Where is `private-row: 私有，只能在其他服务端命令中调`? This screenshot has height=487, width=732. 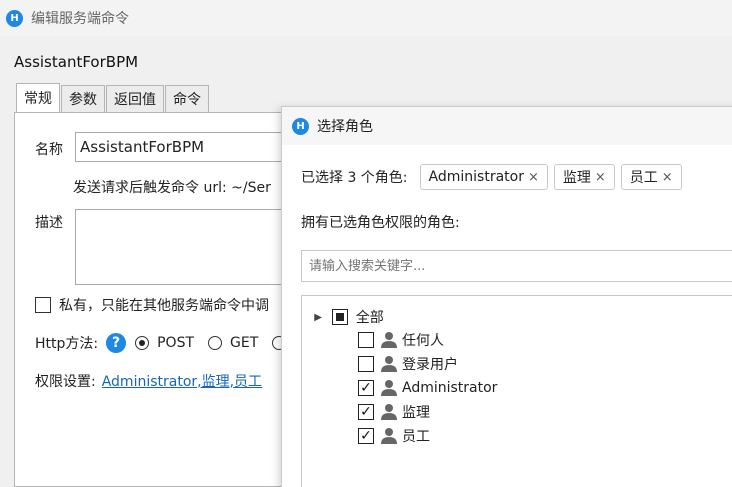 private-row: 私有，只能在其他服务端命令中调 is located at coordinates (152, 305).